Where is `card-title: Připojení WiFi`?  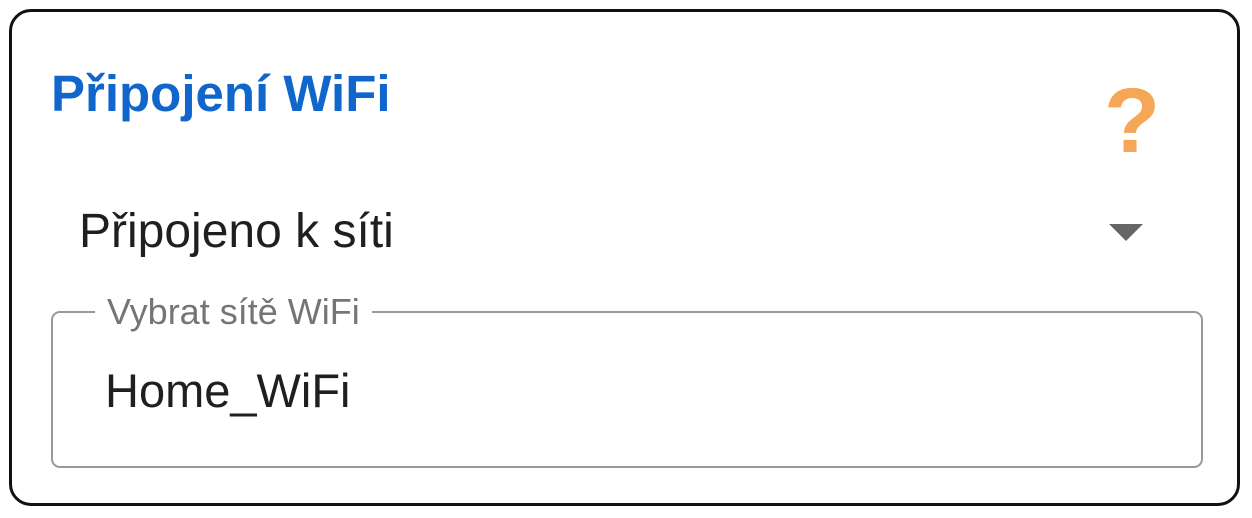
card-title: Připojení WiFi is located at coordinates (221, 93).